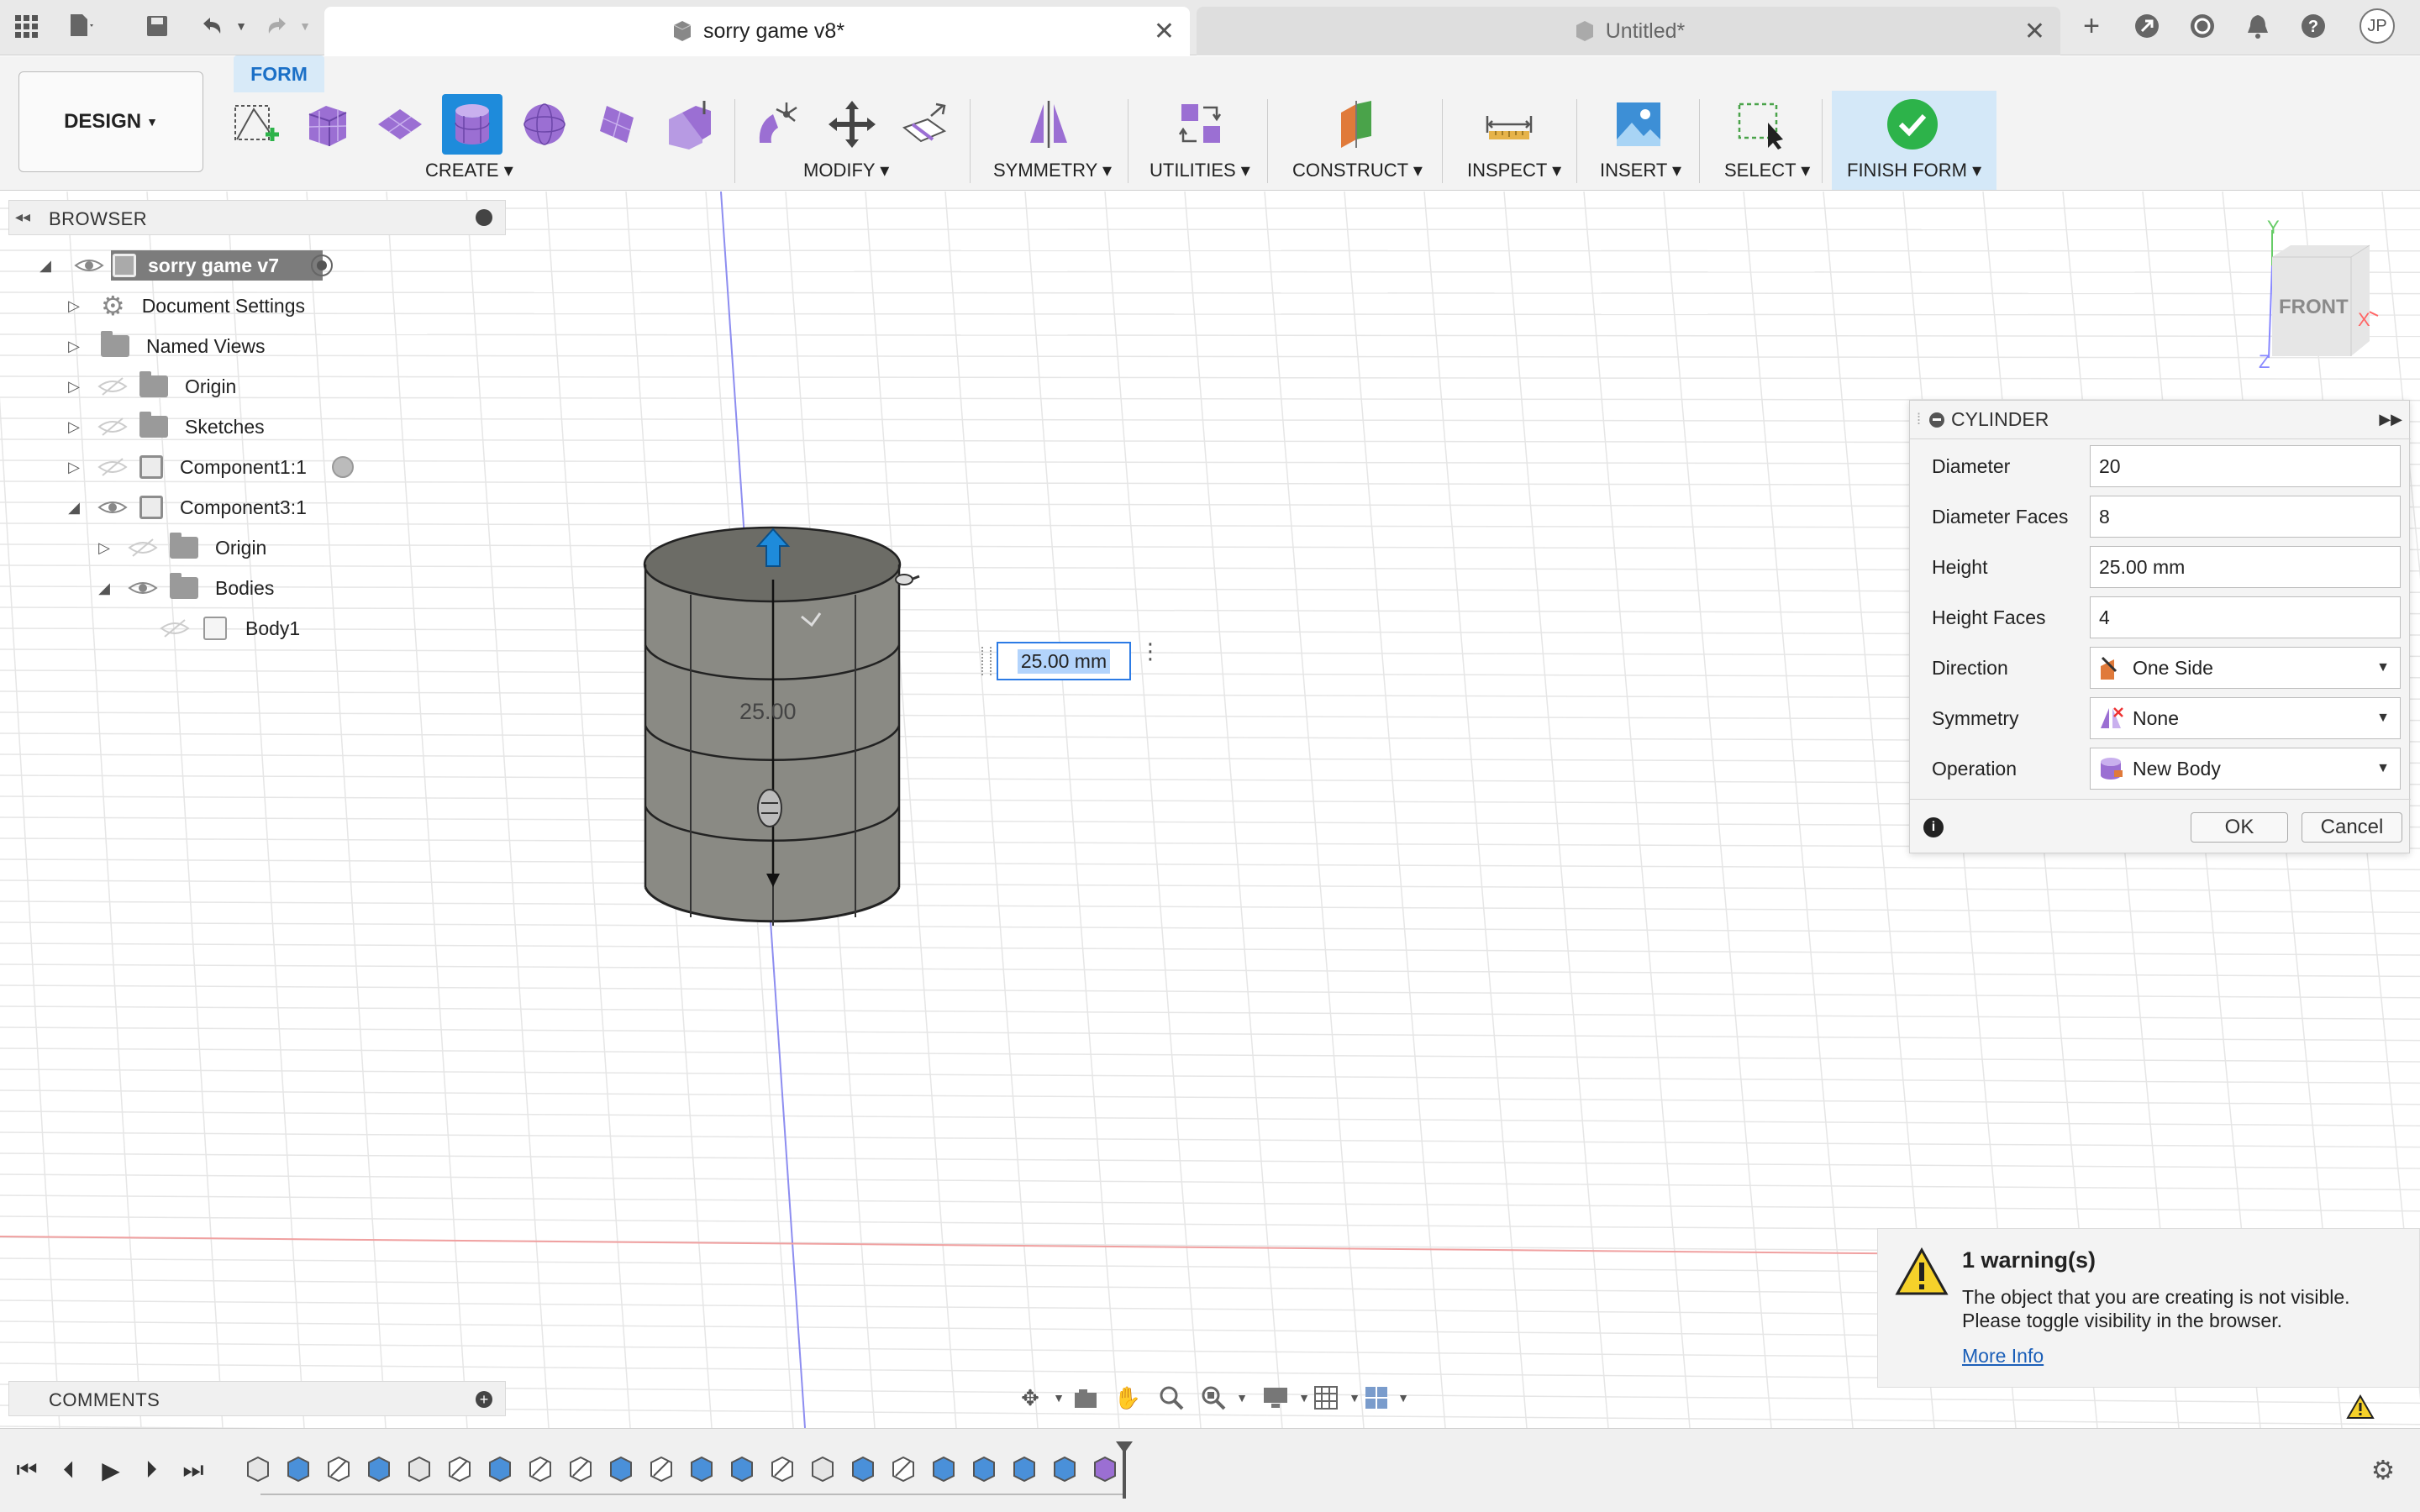 Image resolution: width=2420 pixels, height=1512 pixels. Describe the element at coordinates (798, 722) in the screenshot. I see `cylinder-body` at that location.